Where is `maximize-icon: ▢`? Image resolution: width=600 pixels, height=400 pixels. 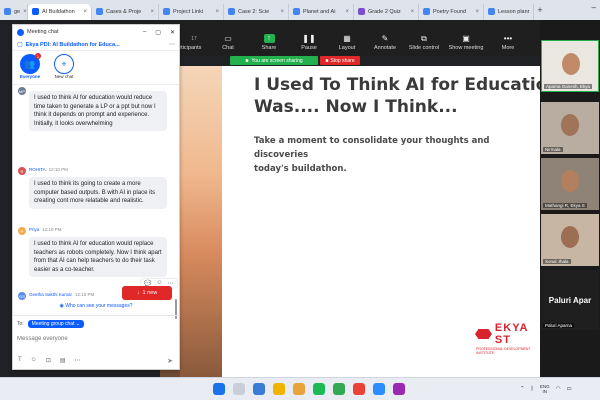 maximize-icon: ▢ is located at coordinates (158, 32).